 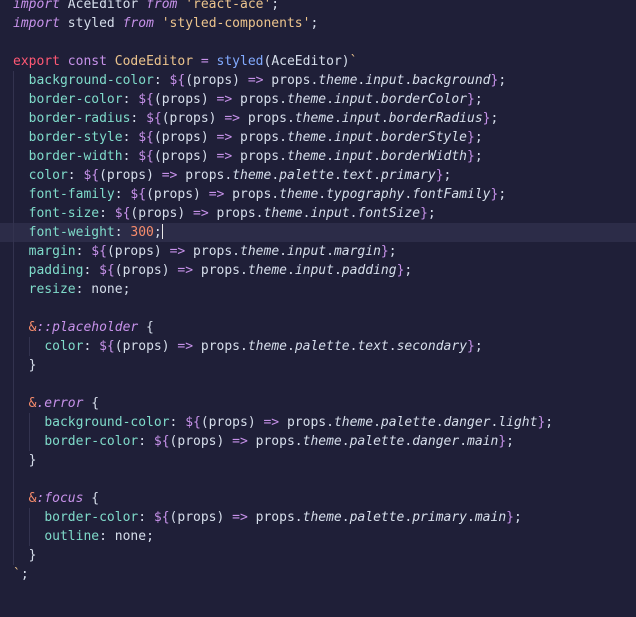 I want to click on code-line: resize: none;, so click(x=318, y=289).